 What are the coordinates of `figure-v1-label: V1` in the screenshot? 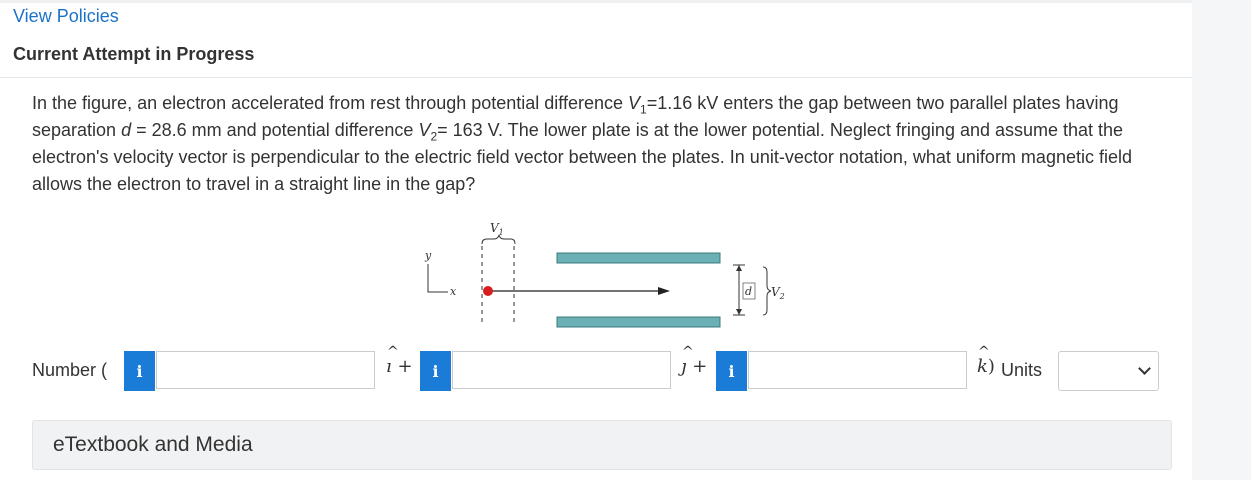 It's located at (497, 229).